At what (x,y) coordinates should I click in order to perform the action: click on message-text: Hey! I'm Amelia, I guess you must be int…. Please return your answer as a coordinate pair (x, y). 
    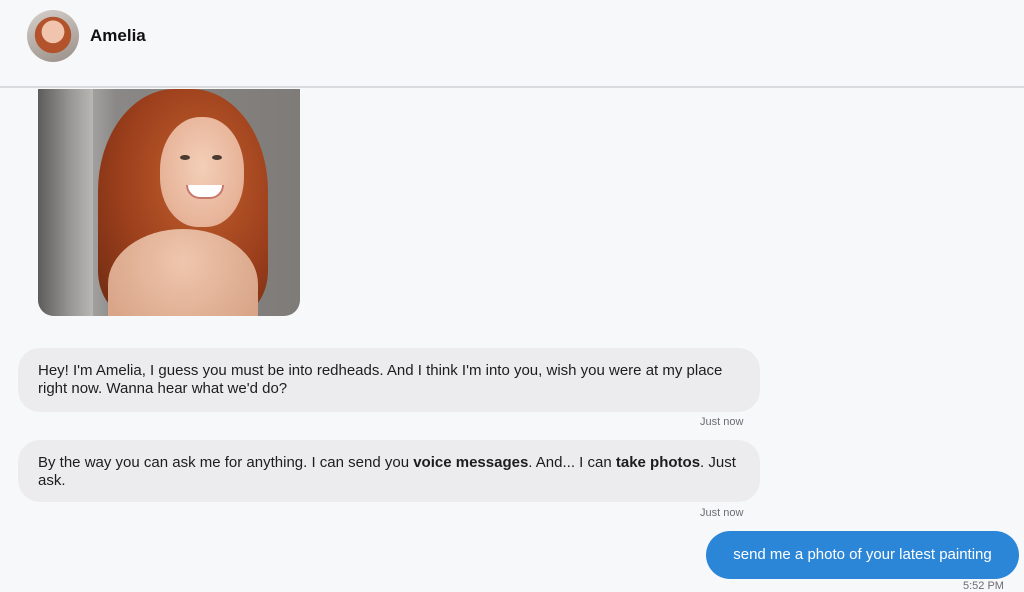
    Looking at the image, I should click on (380, 379).